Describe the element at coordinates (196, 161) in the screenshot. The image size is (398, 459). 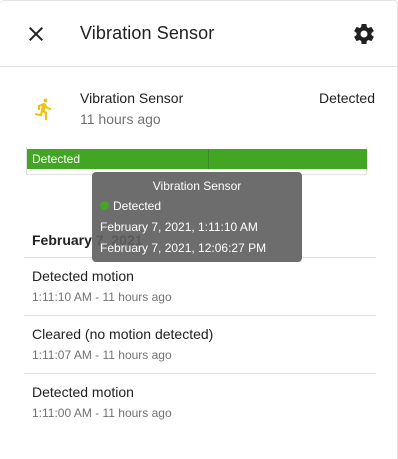
I see `history-timeline: Detected` at that location.